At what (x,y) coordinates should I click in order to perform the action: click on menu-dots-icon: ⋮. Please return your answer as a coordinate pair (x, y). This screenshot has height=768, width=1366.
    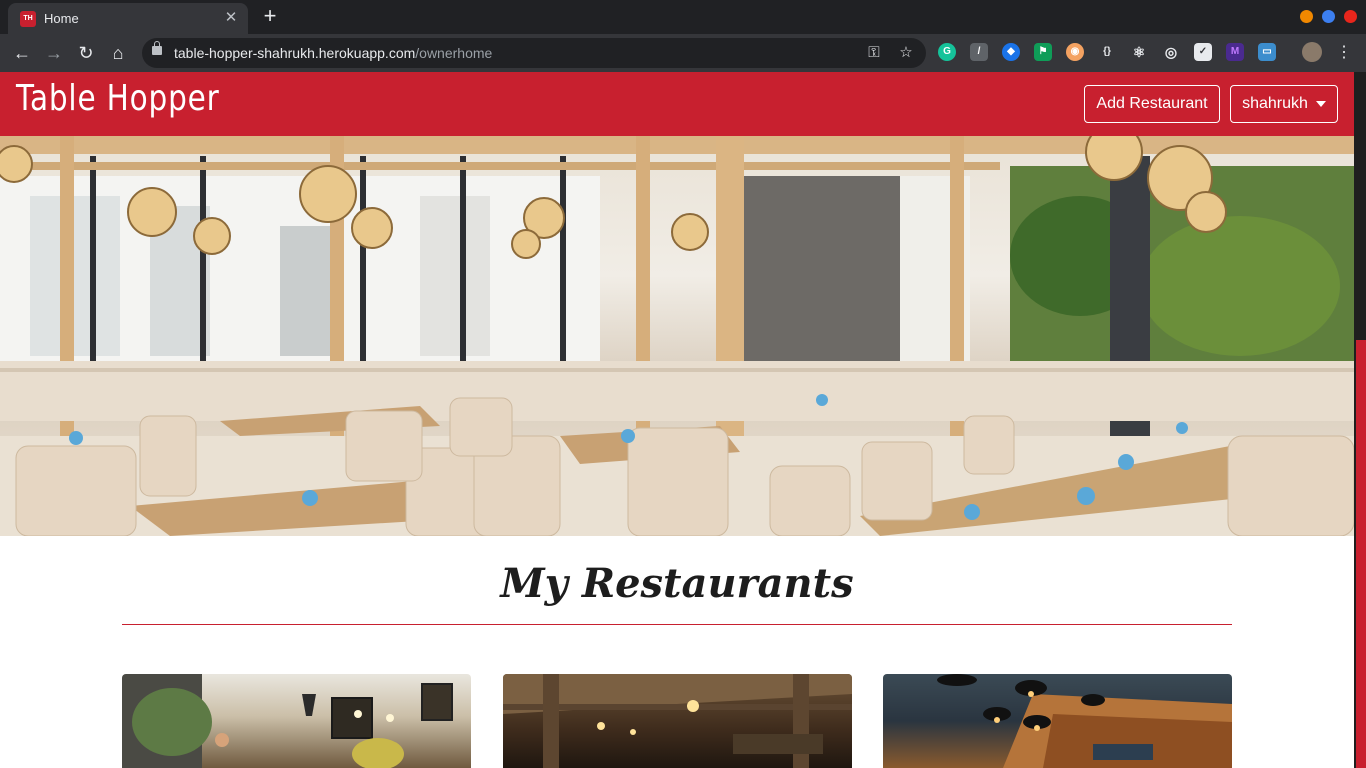
    Looking at the image, I should click on (1344, 53).